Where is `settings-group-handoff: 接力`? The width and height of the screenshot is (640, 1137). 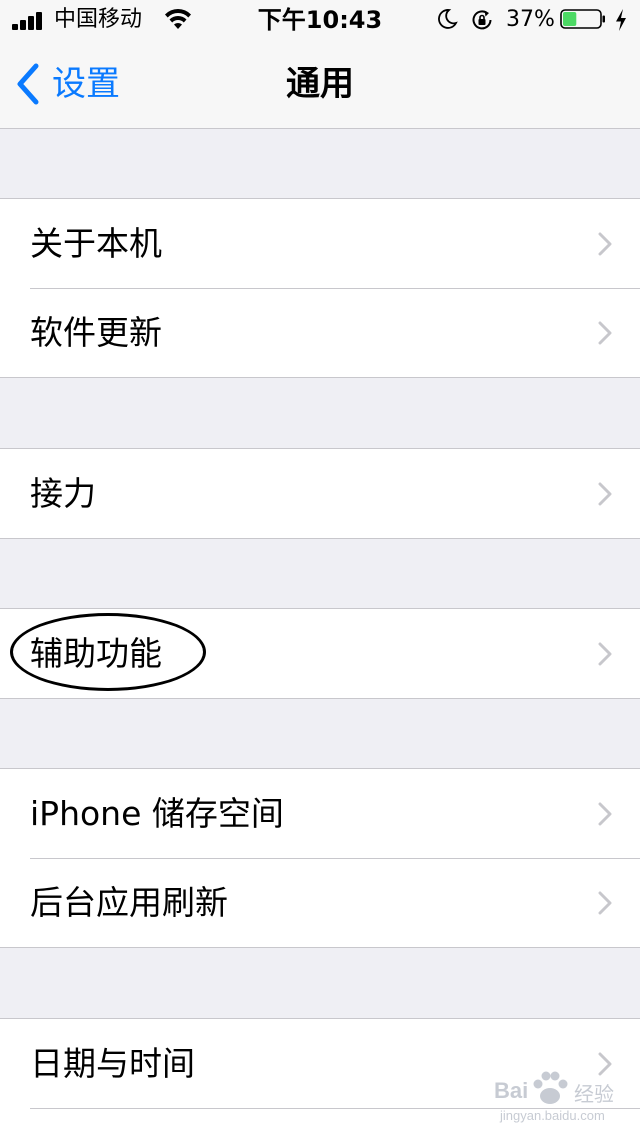 settings-group-handoff: 接力 is located at coordinates (320, 493).